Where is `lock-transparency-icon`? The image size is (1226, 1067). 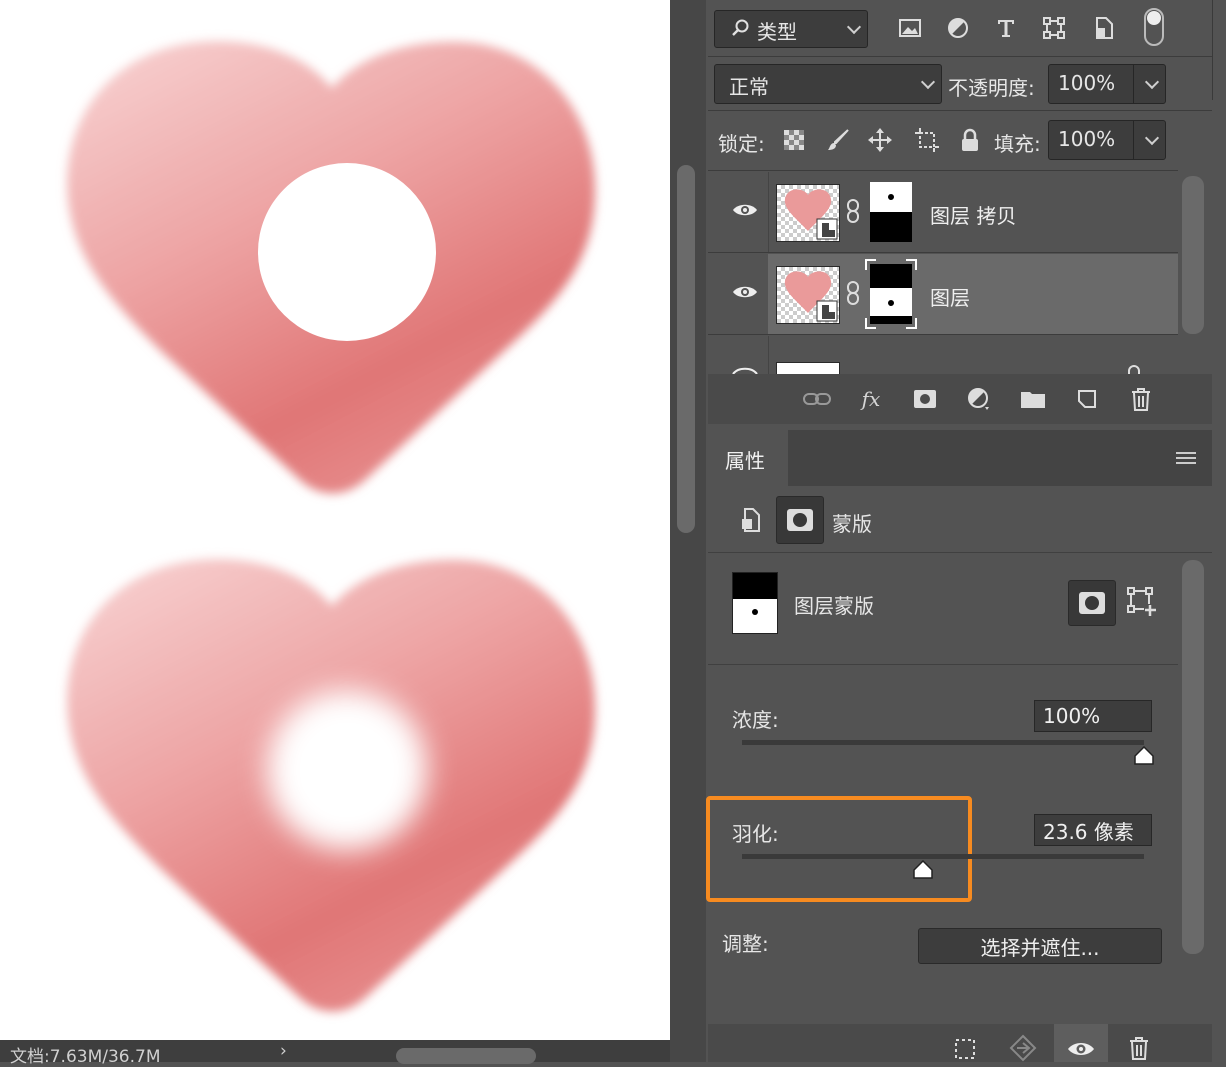
lock-transparency-icon is located at coordinates (794, 140).